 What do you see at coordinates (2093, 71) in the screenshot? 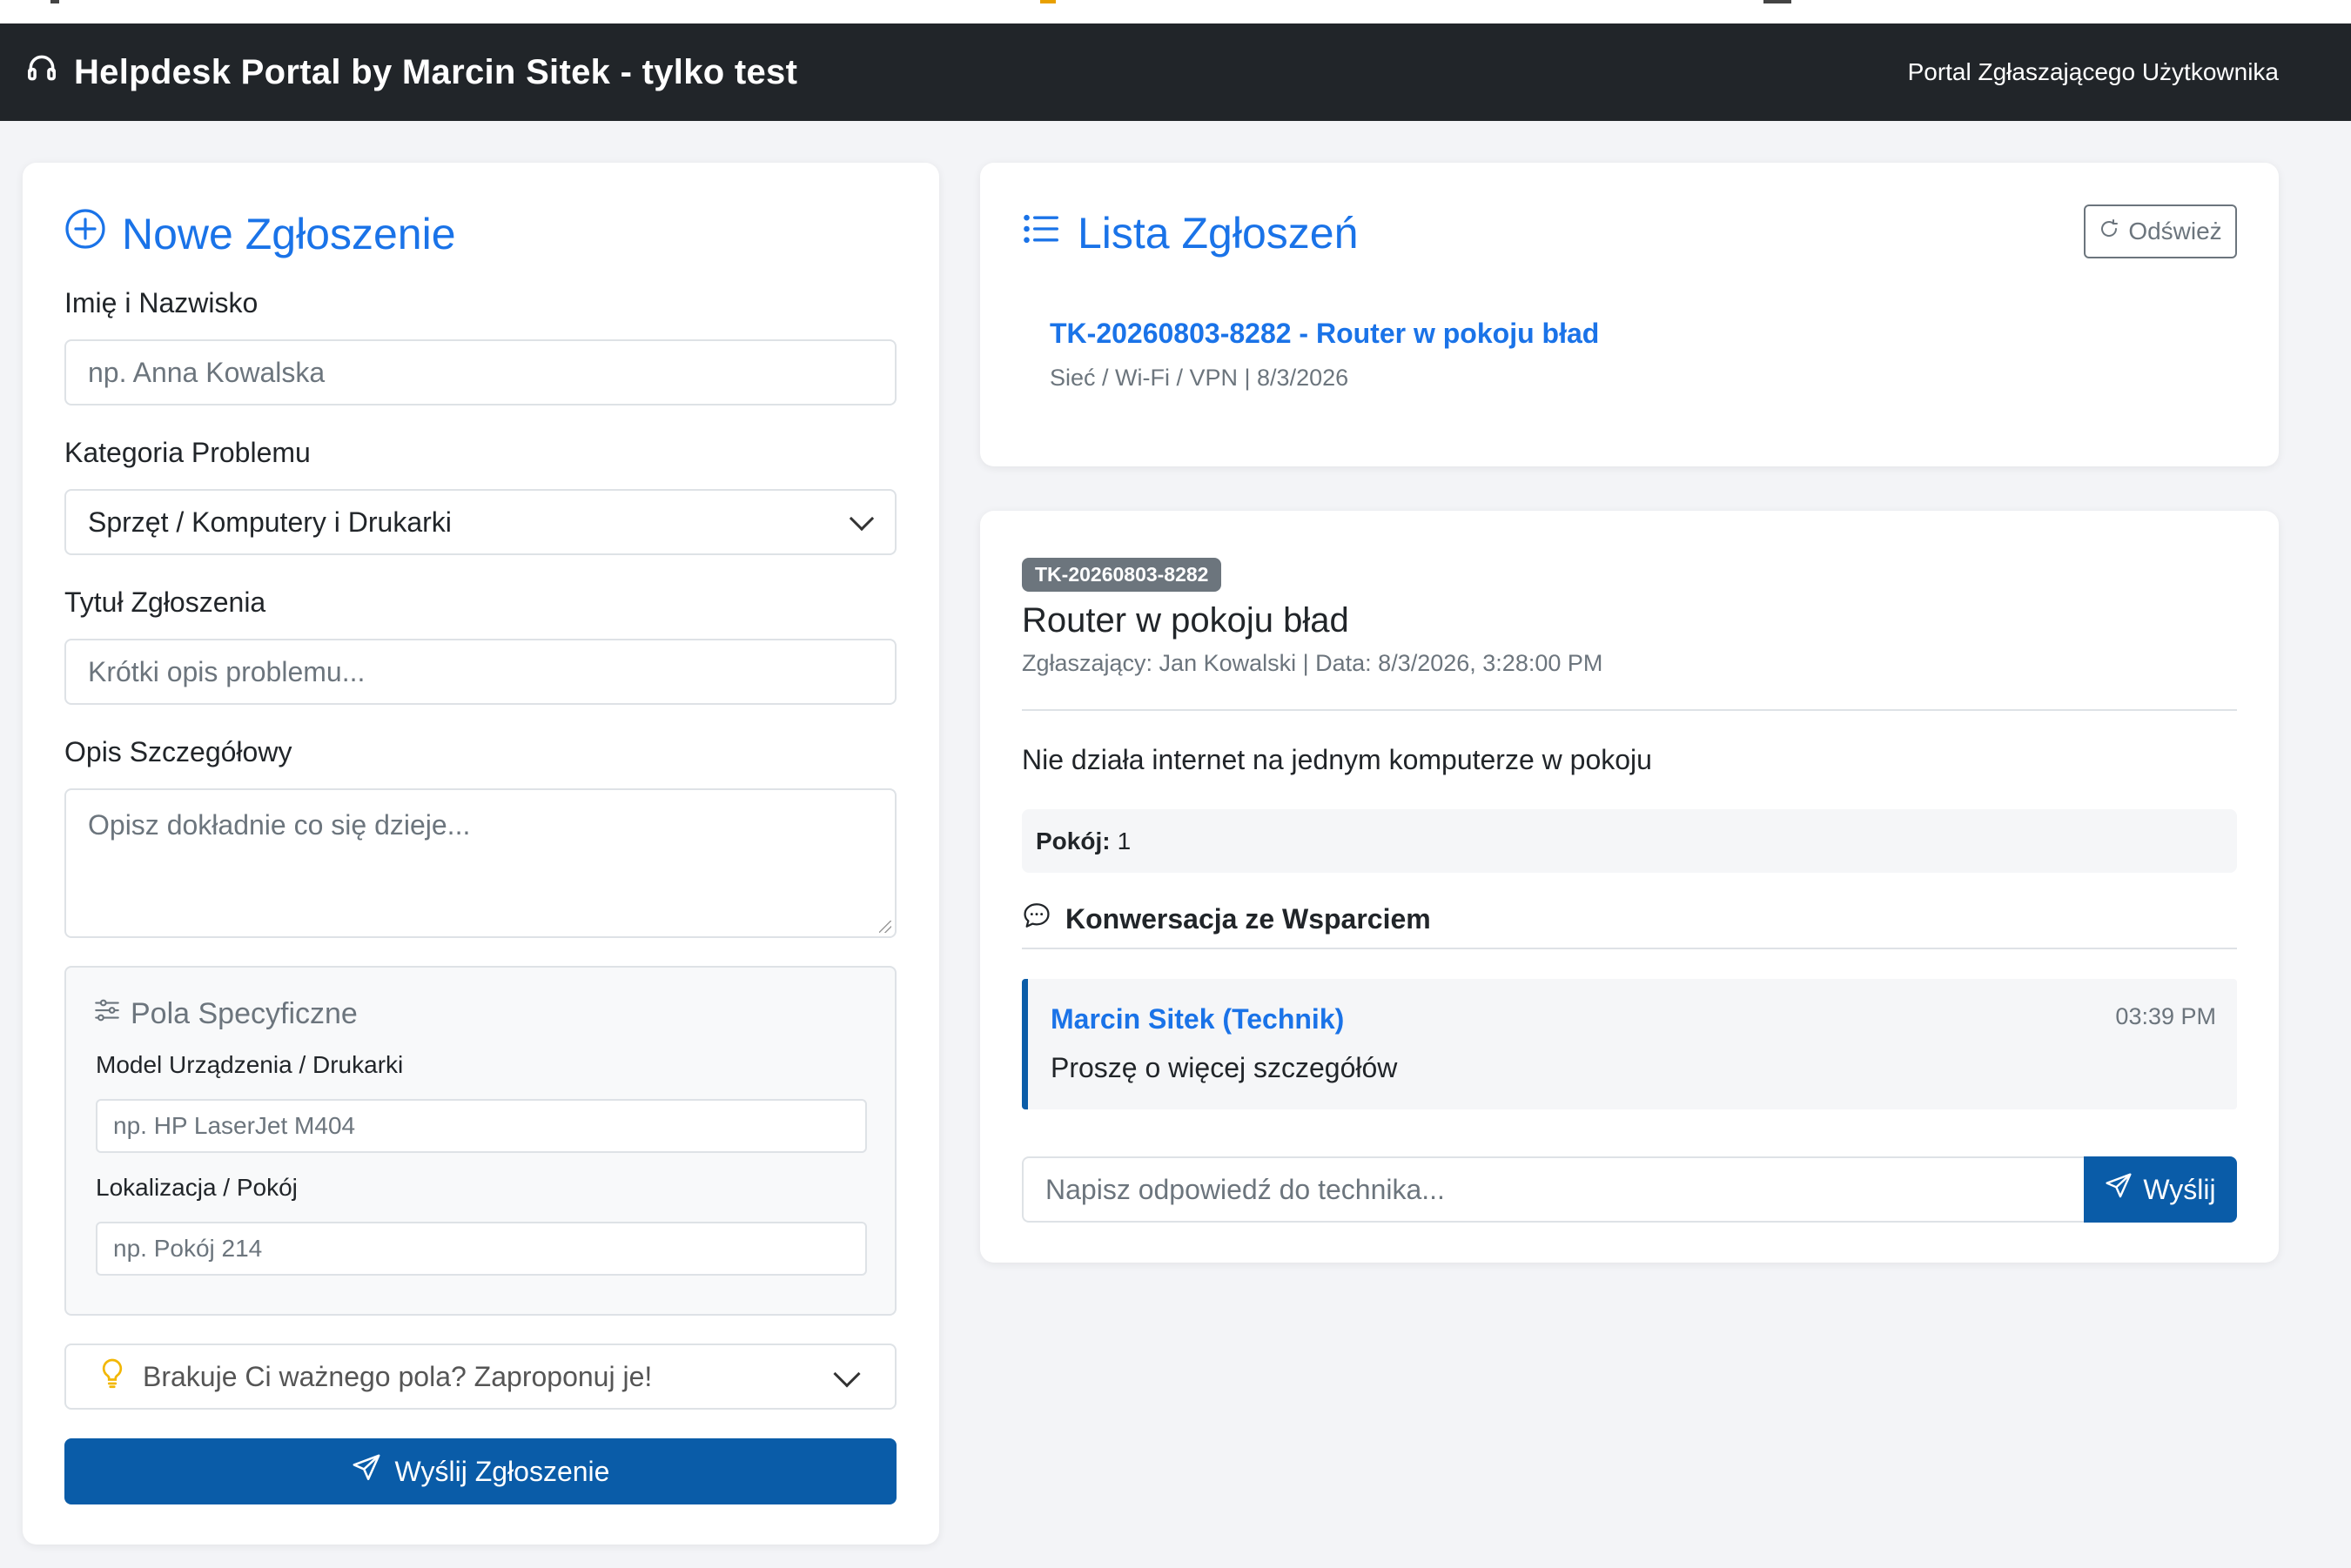
I see `portal-label: Portal Zgłaszającego Użytkownika` at bounding box center [2093, 71].